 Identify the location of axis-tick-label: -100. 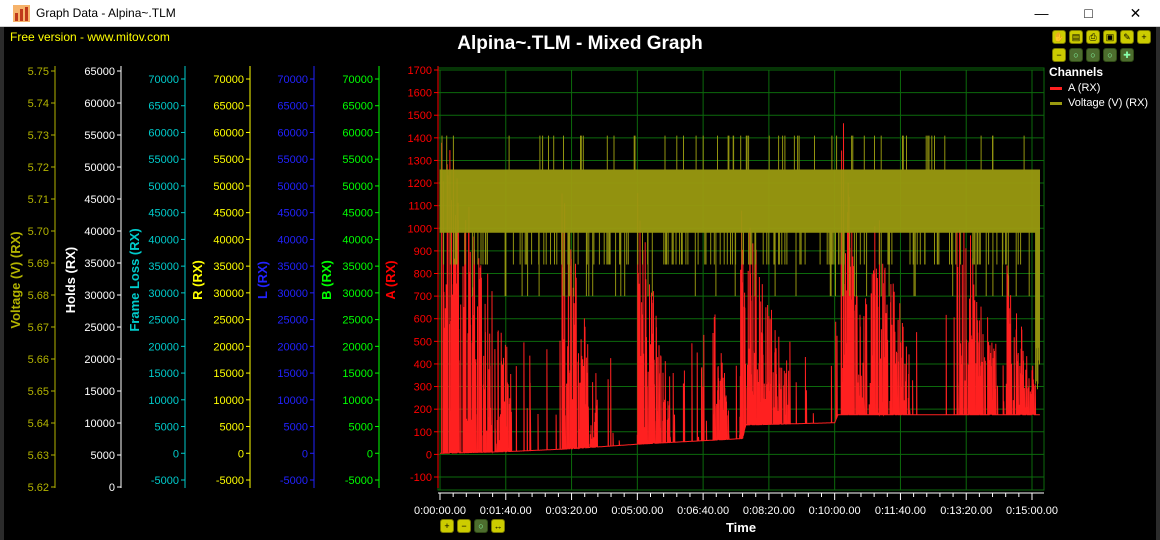
(421, 478).